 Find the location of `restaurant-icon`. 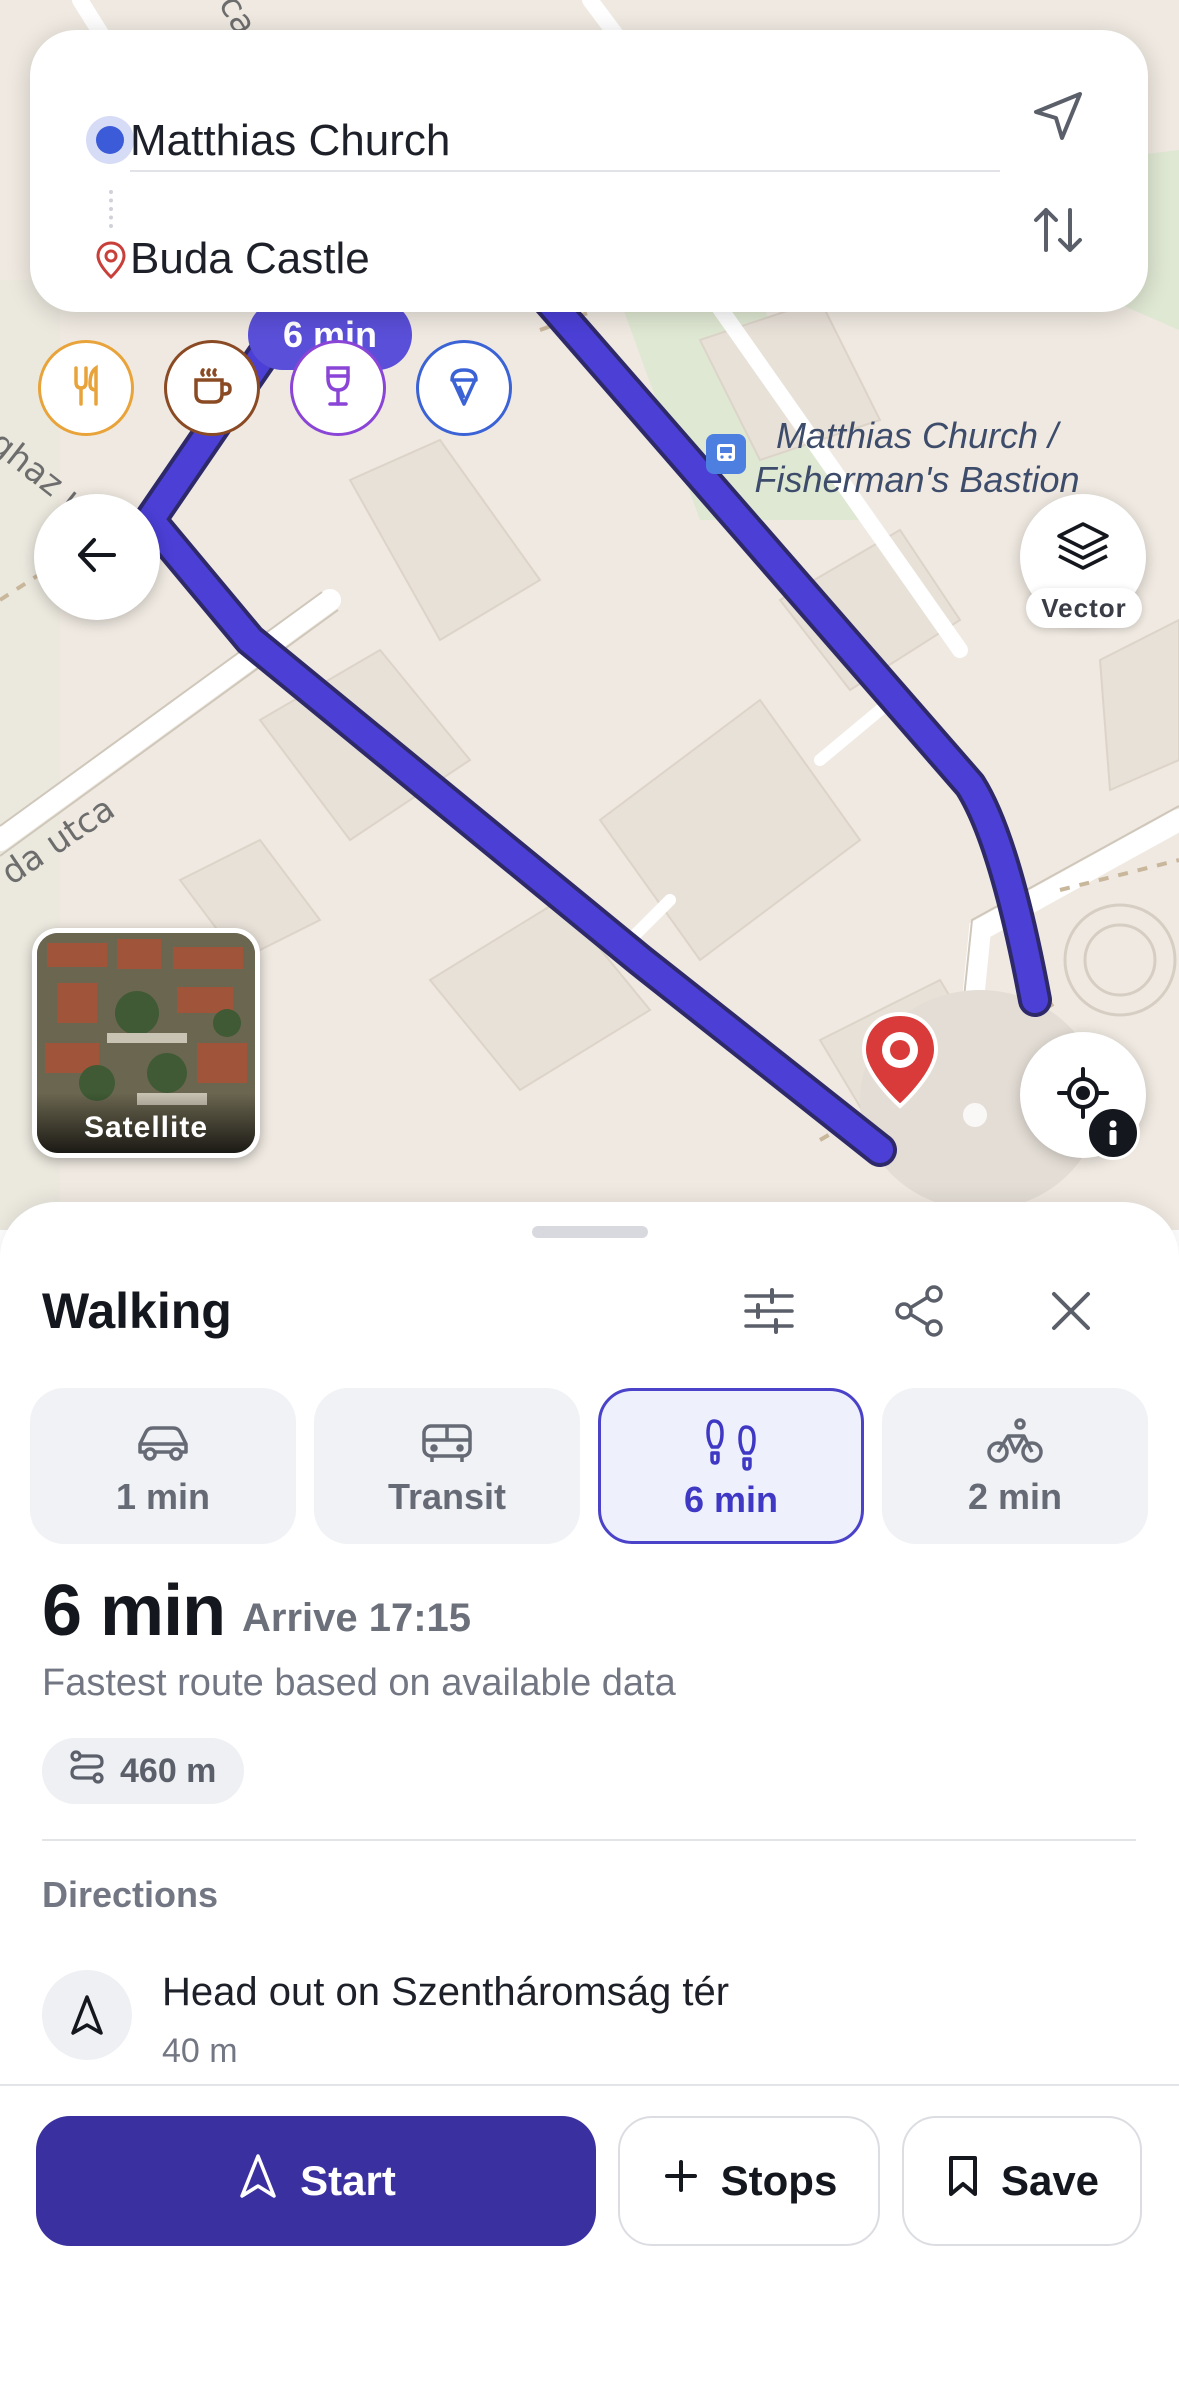

restaurant-icon is located at coordinates (86, 388).